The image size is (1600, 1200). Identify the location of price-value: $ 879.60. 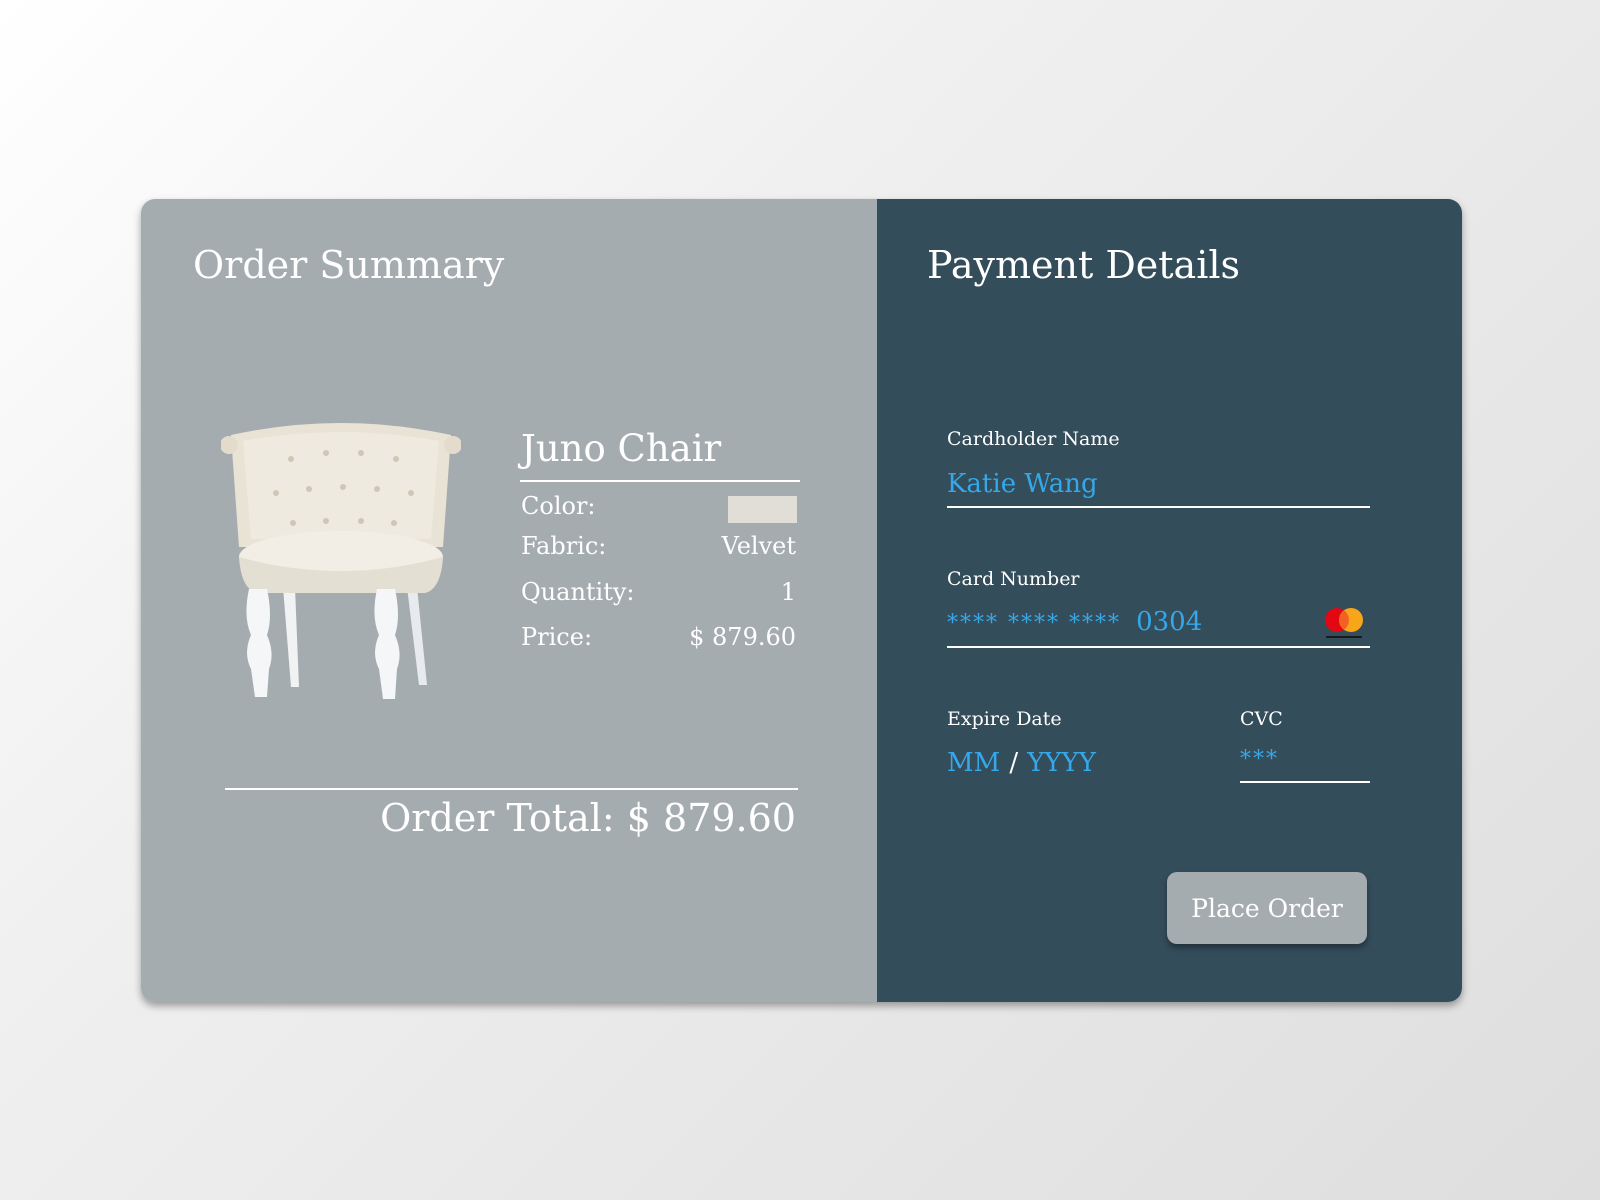
(742, 637).